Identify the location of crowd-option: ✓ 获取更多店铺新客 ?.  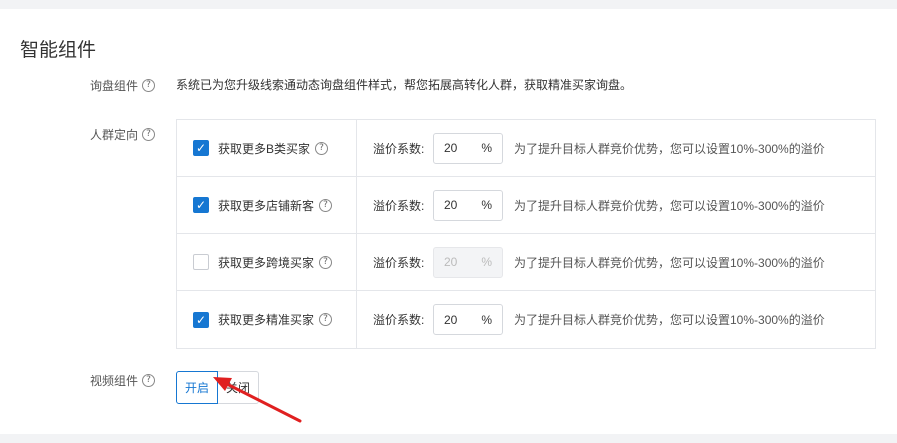
(267, 205).